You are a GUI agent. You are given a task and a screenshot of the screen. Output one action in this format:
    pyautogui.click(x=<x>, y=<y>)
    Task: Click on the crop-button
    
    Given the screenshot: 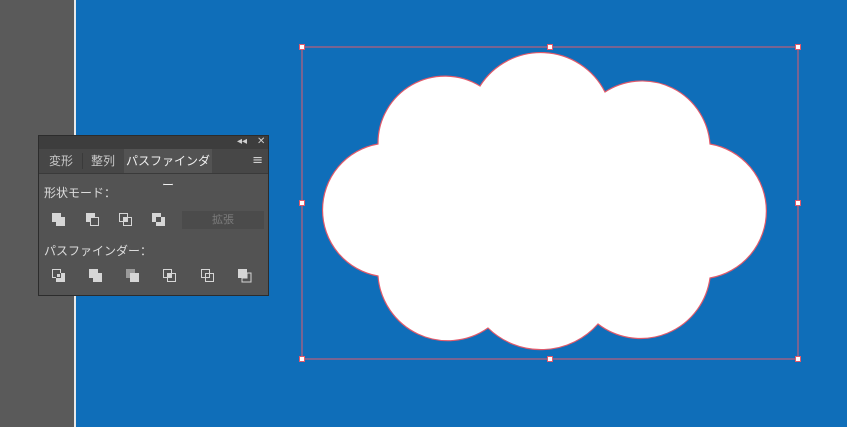 What is the action you would take?
    pyautogui.click(x=170, y=276)
    